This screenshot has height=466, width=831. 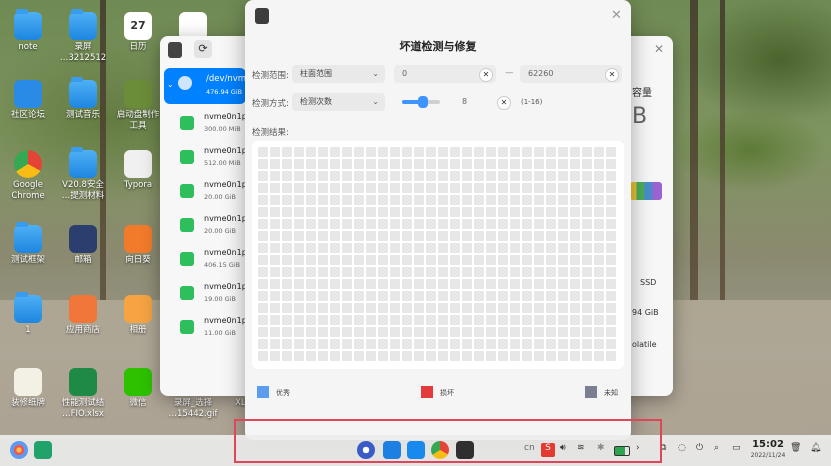 I want to click on desktop-icon: 性能测试结 …FIO.xlsx, so click(x=83, y=394).